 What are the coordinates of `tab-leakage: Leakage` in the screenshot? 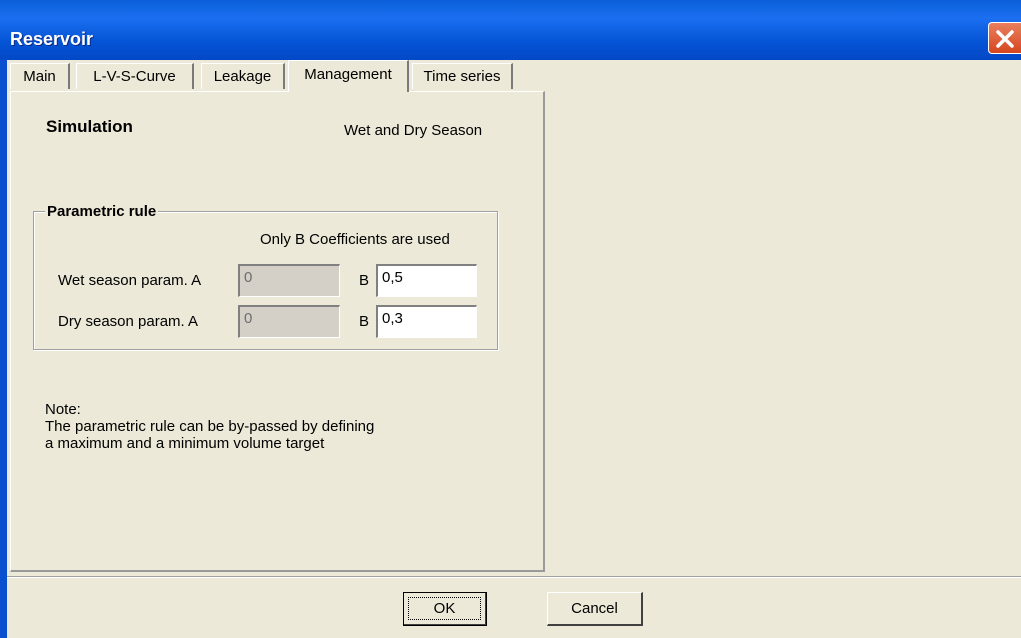 It's located at (243, 76).